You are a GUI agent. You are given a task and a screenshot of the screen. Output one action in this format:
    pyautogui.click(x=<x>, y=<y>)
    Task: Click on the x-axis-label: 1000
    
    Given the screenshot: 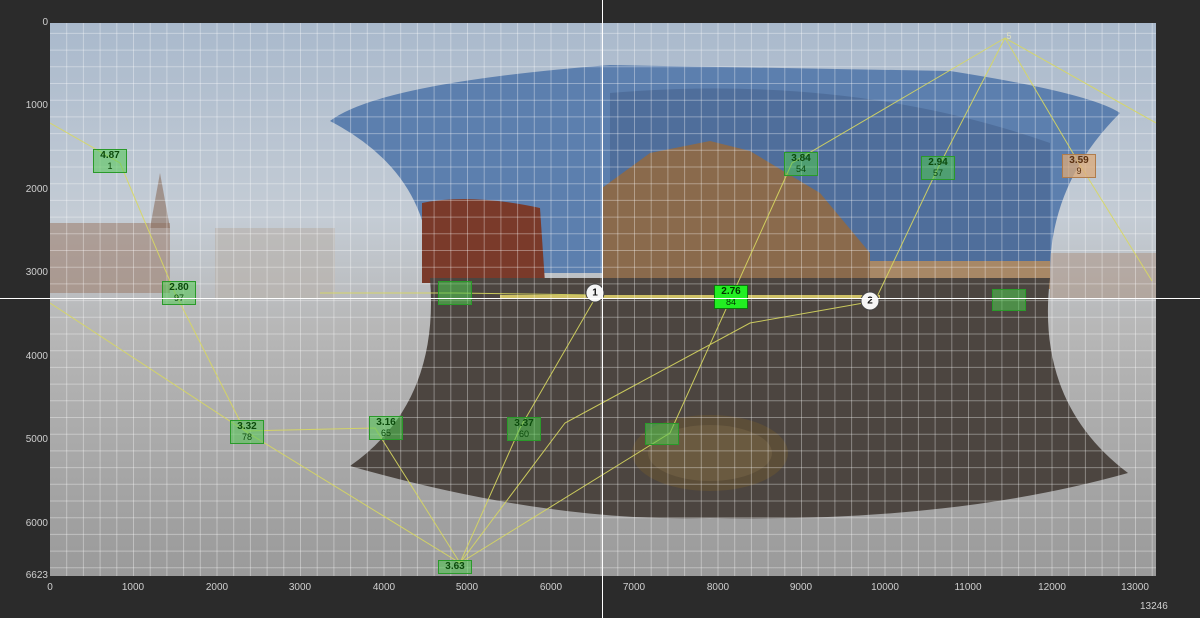 What is the action you would take?
    pyautogui.click(x=133, y=587)
    